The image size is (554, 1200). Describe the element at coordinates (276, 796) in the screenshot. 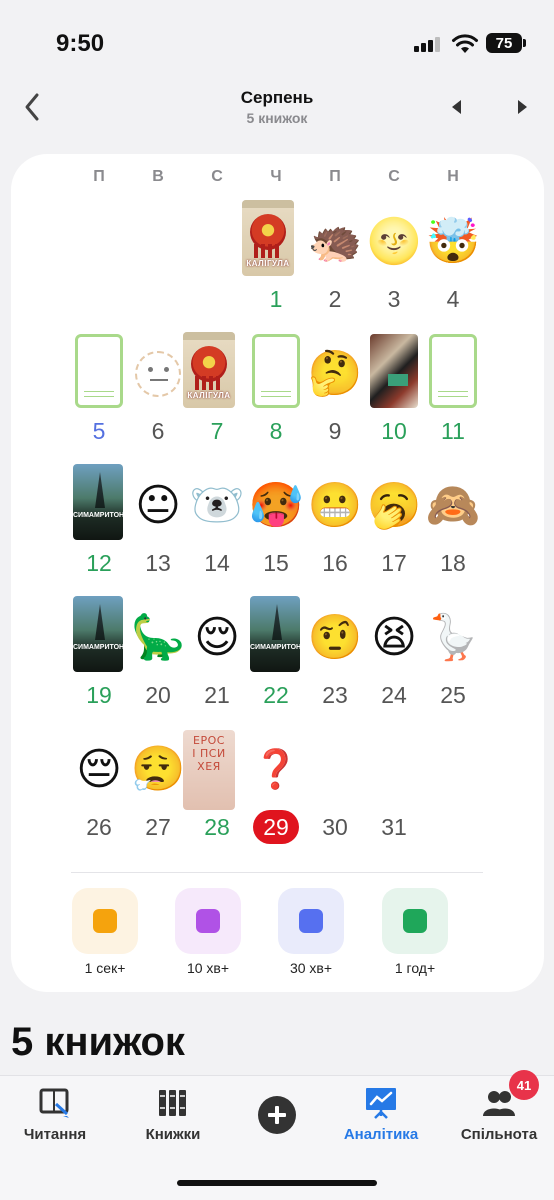

I see `calendar-day: ❓ 29` at that location.